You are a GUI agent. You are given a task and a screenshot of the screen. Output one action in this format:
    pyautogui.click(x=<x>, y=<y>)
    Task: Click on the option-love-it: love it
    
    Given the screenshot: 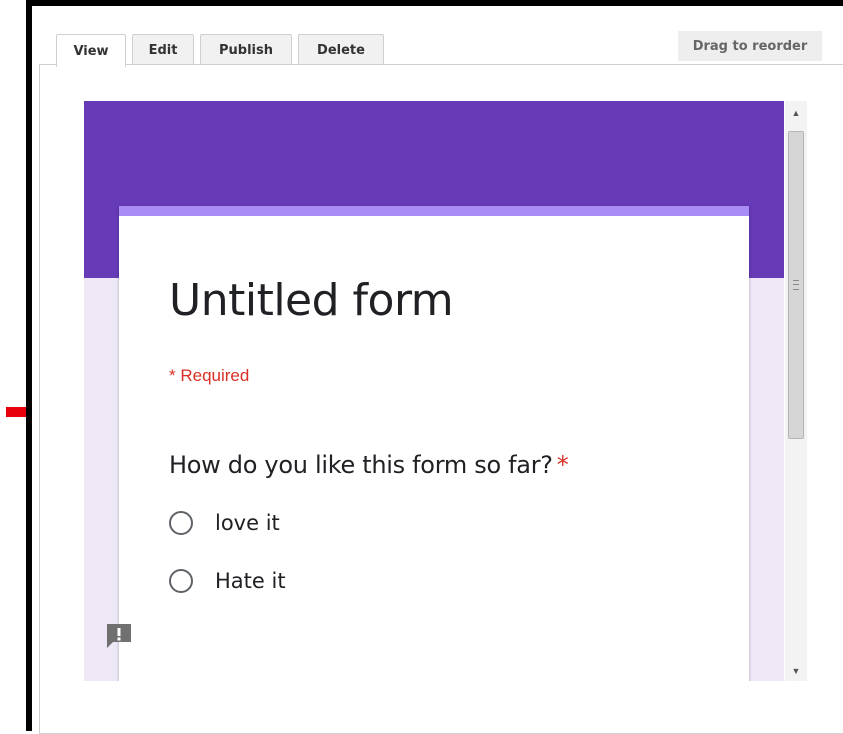 What is the action you would take?
    pyautogui.click(x=224, y=523)
    